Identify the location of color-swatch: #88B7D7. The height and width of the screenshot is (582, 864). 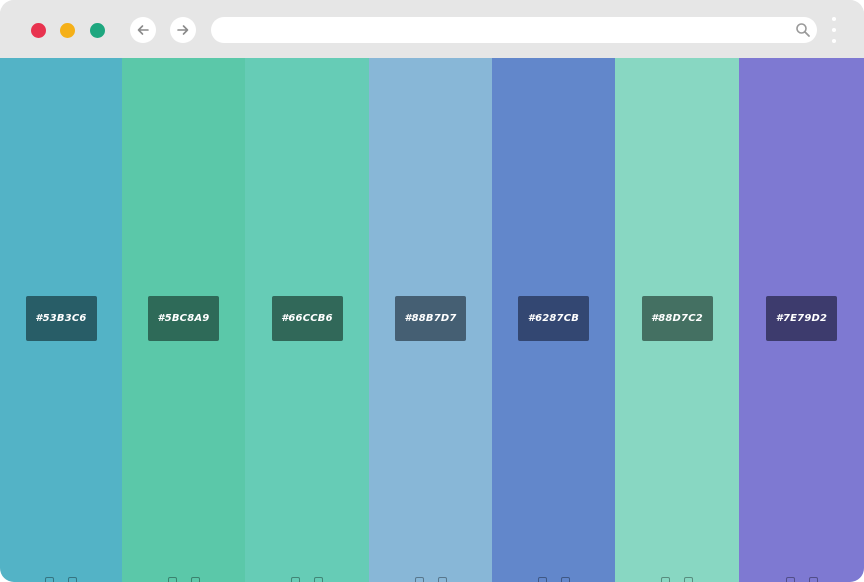
(430, 320).